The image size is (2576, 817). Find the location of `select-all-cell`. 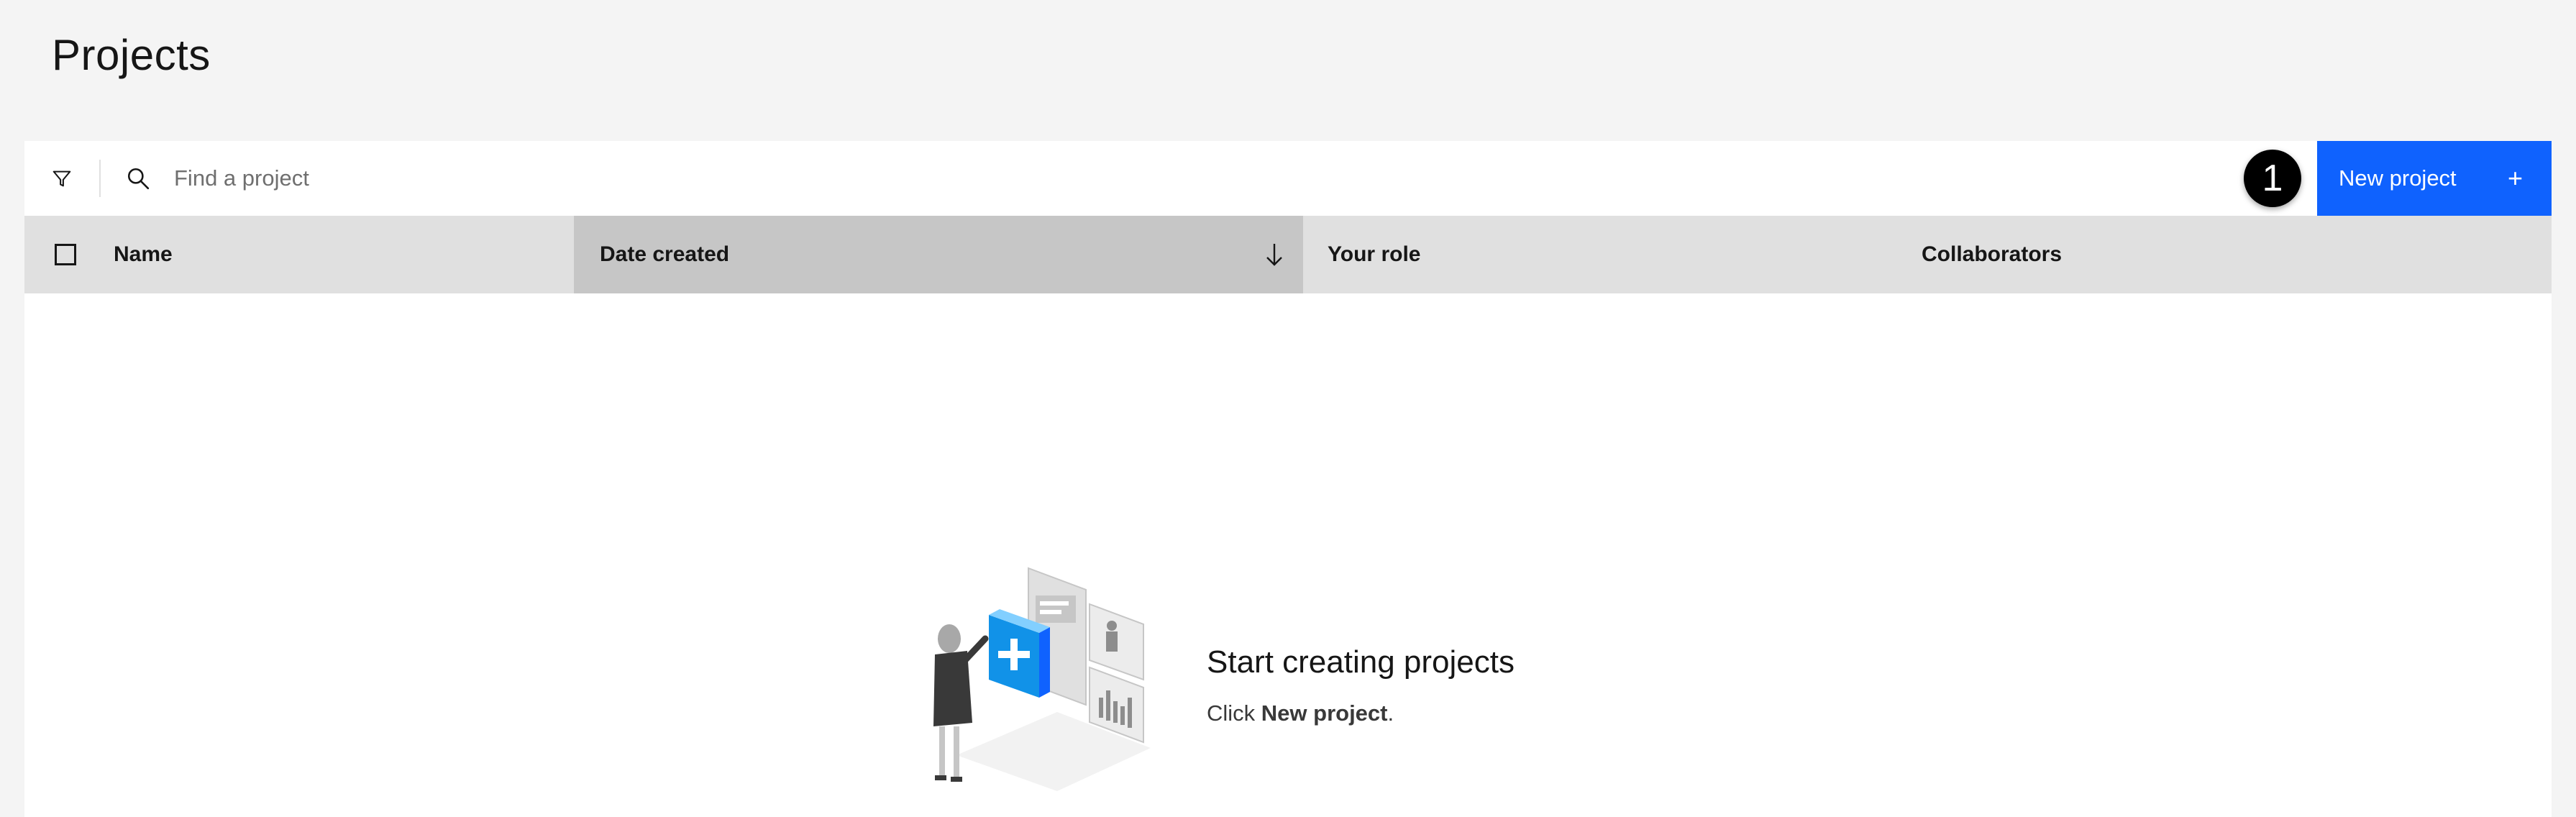

select-all-cell is located at coordinates (67, 254).